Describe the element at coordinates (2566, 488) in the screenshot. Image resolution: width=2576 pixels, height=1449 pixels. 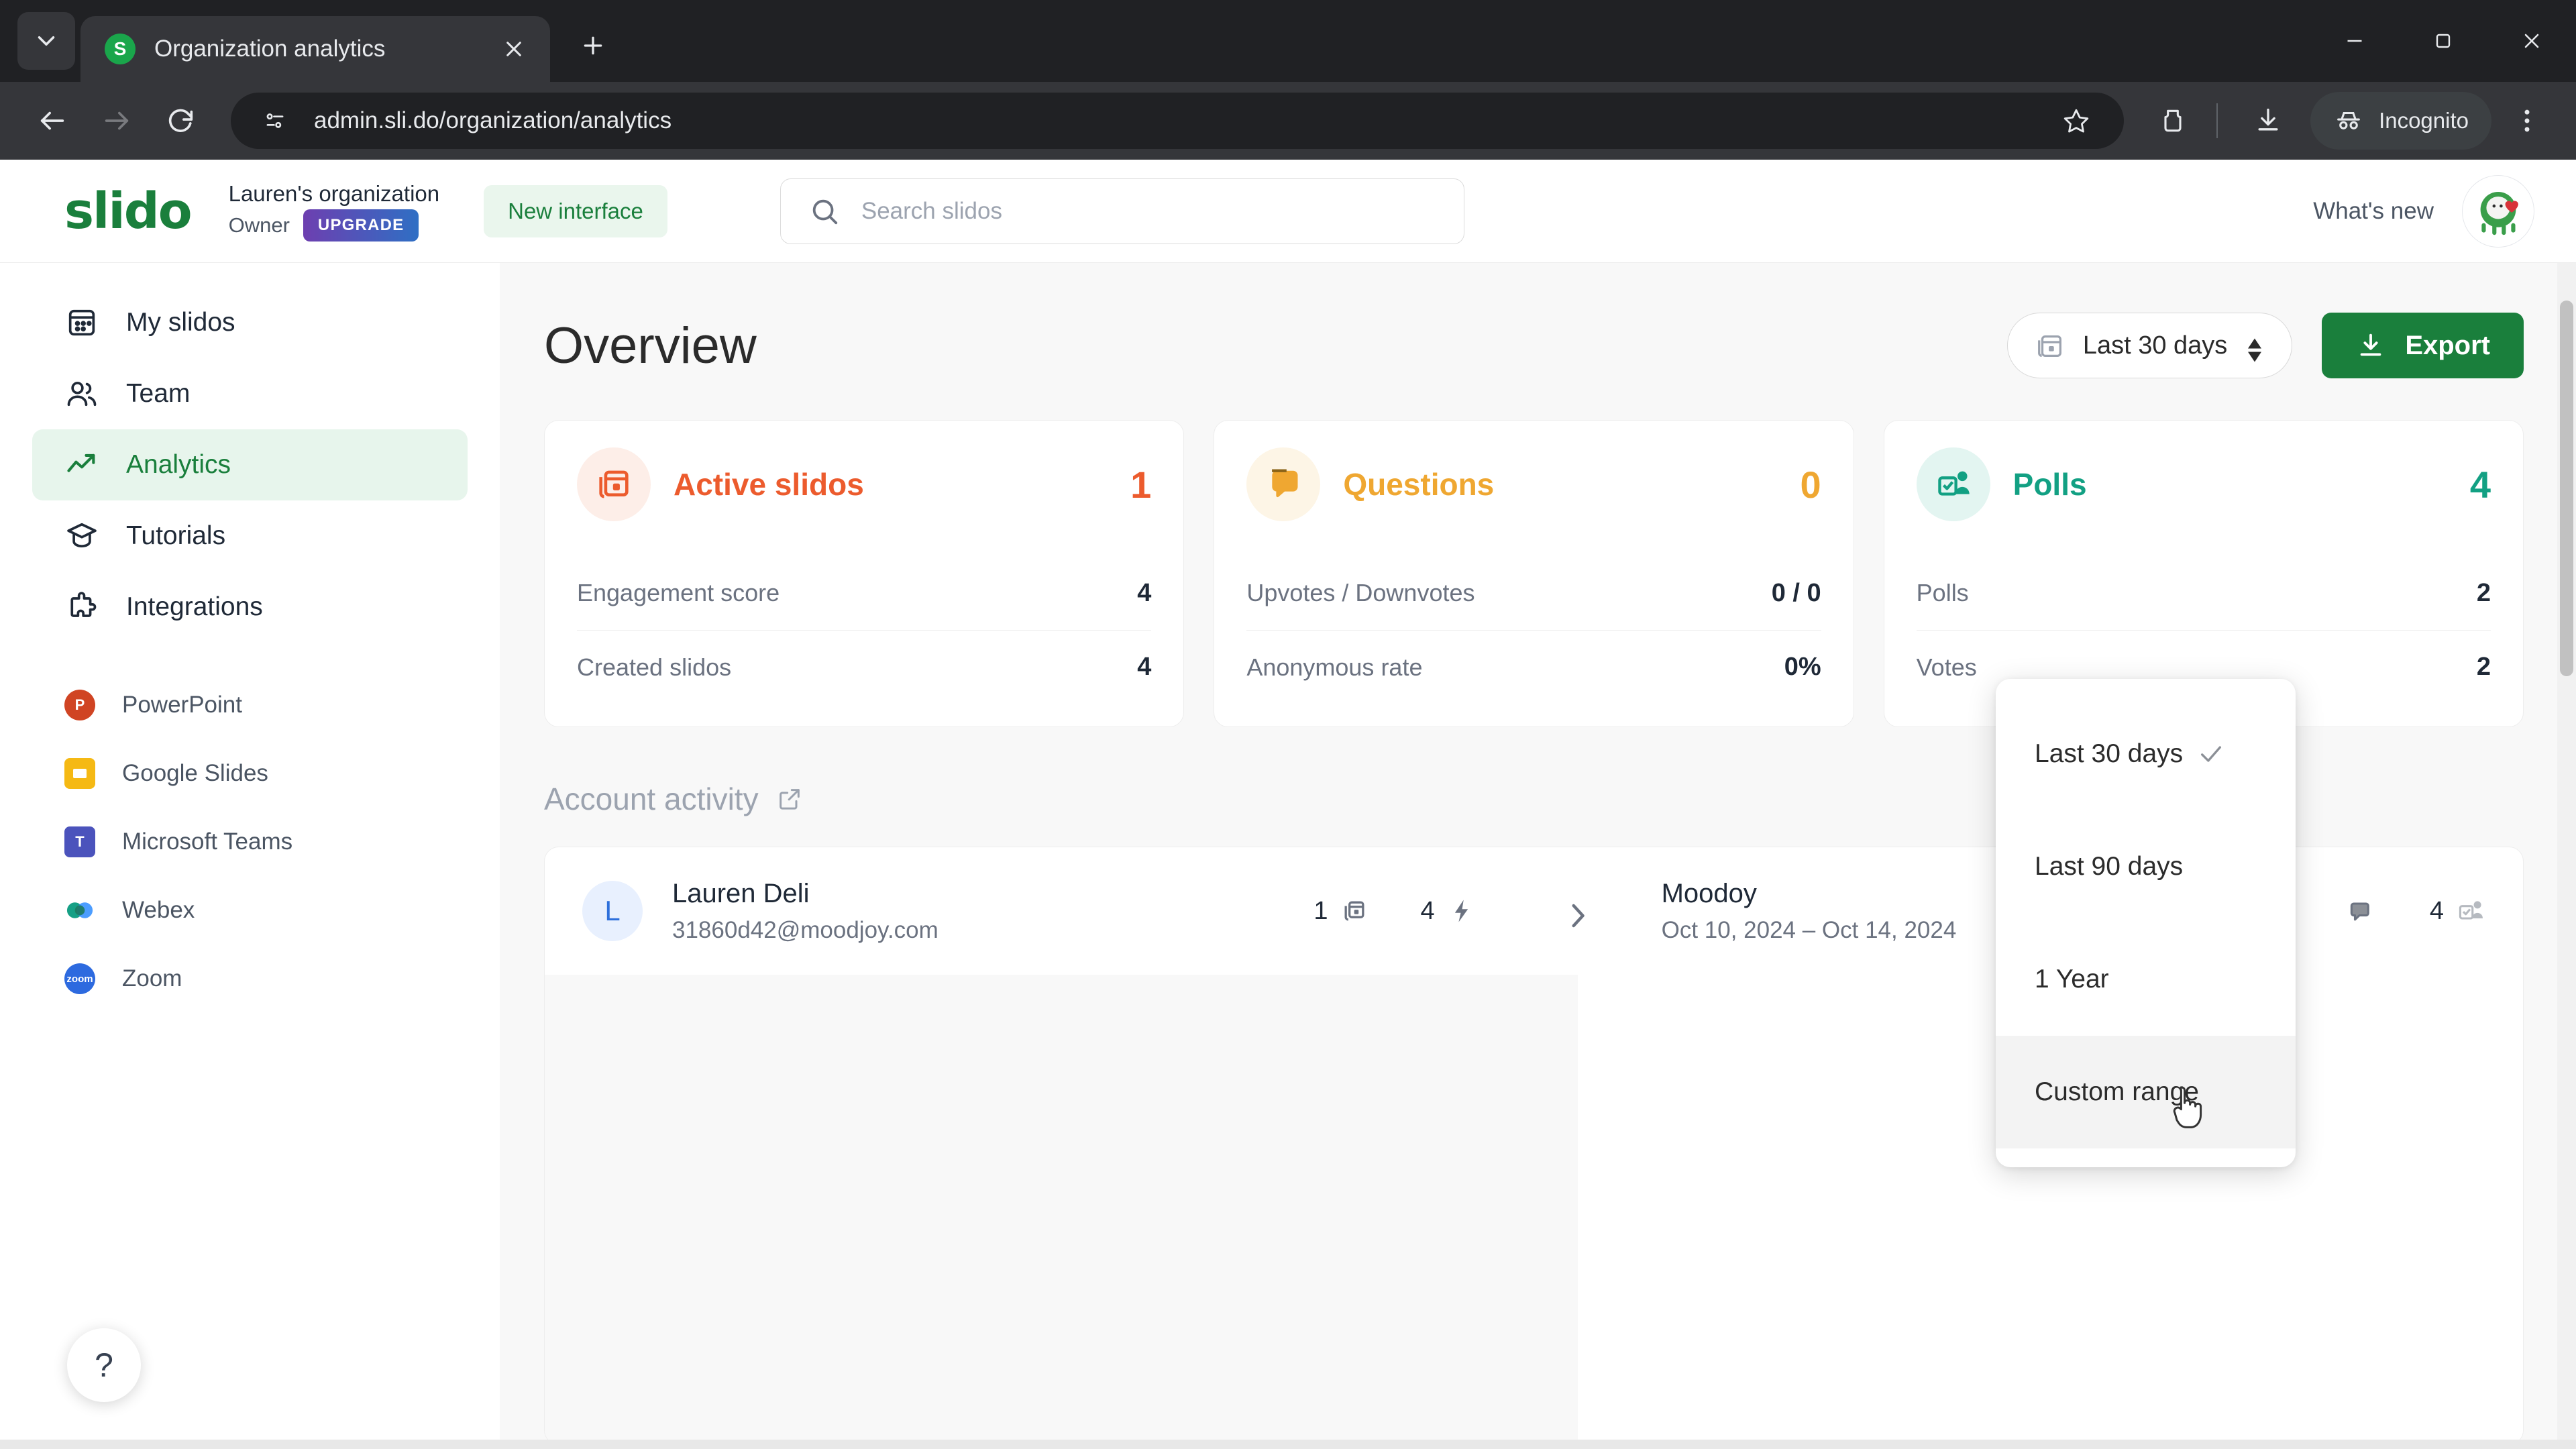
I see `scrollbar-thumb` at that location.